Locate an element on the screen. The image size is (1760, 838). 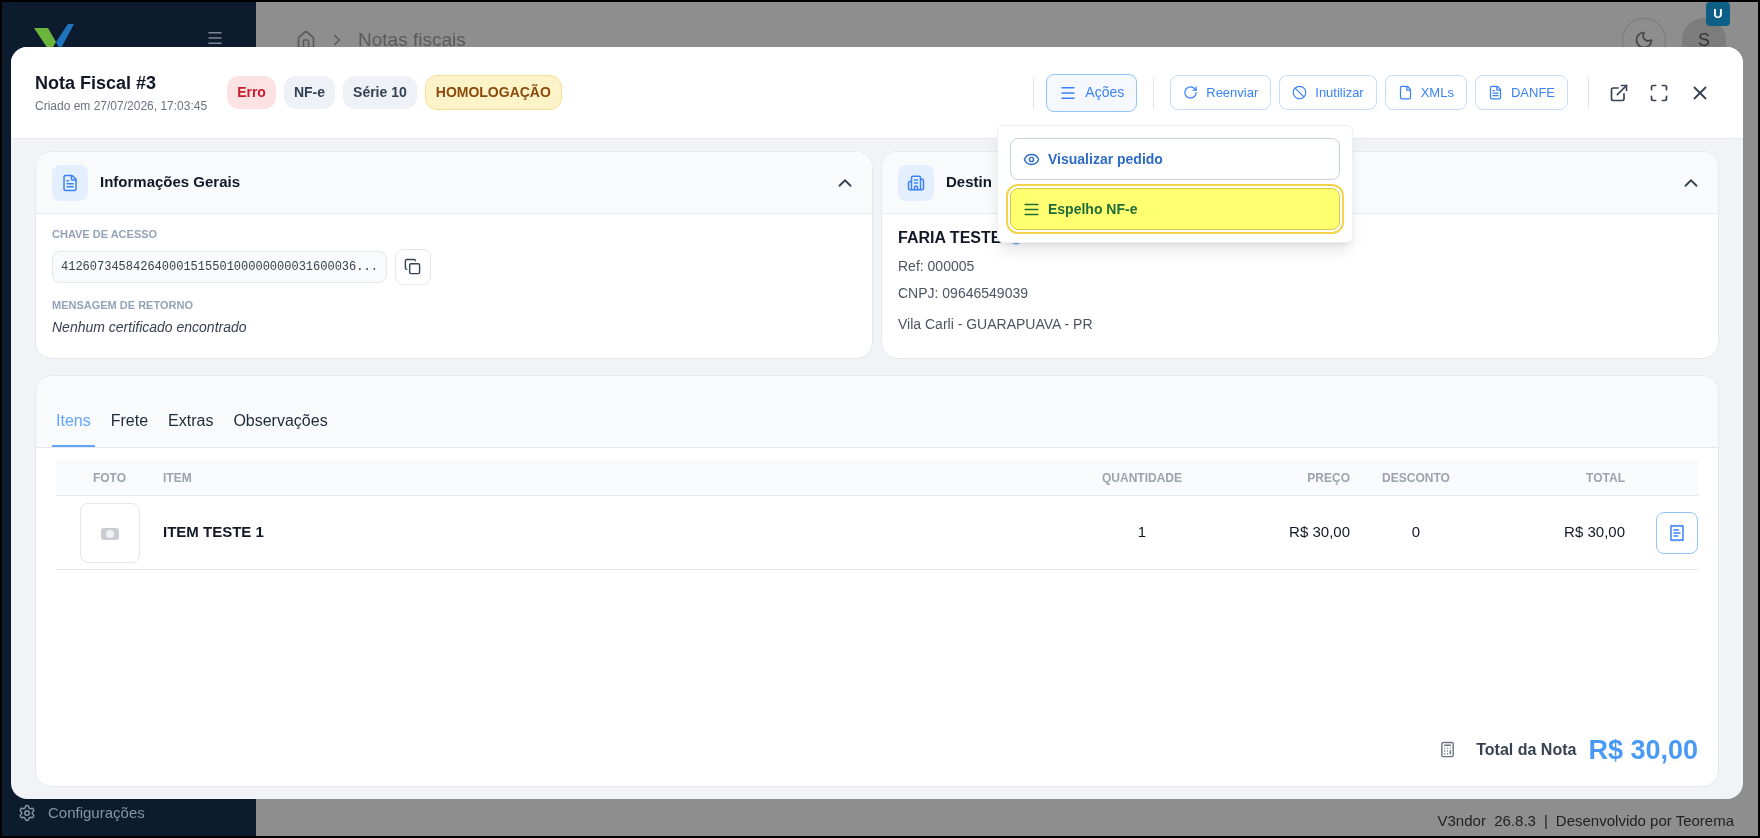
status-tag: HOMOLOGAÇÃO is located at coordinates (493, 92).